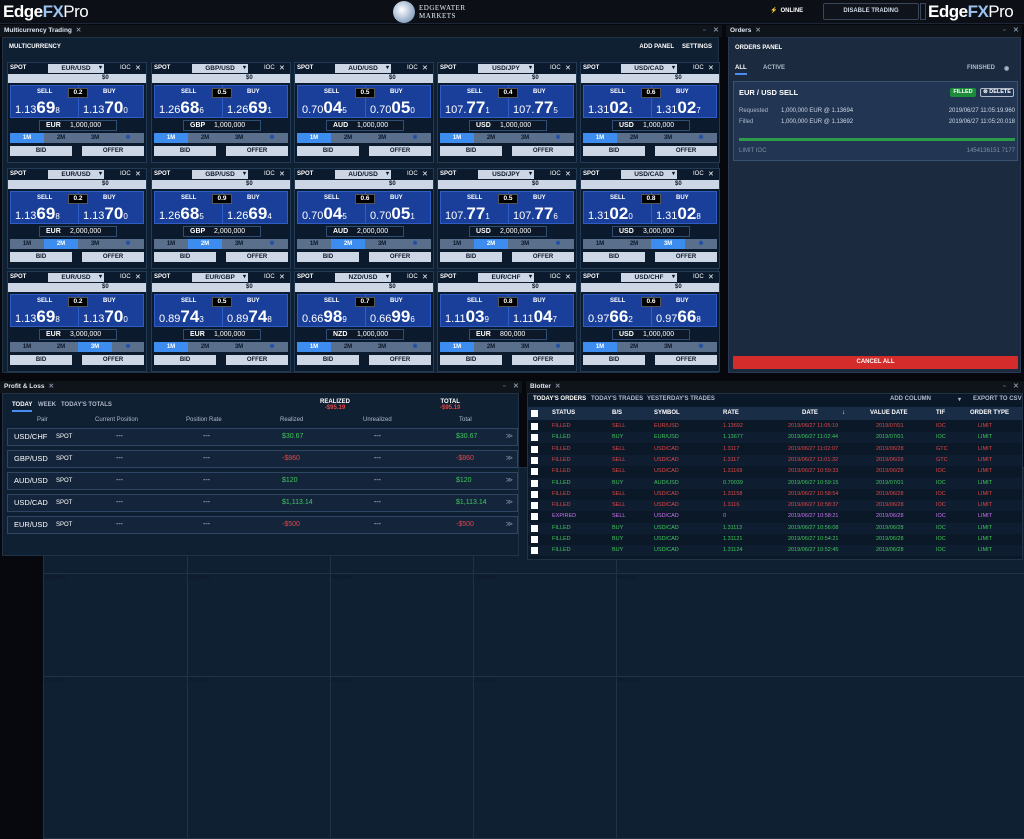 The image size is (1024, 839). What do you see at coordinates (222, 125) in the screenshot?
I see `amount-input: GBP 1,000,000` at bounding box center [222, 125].